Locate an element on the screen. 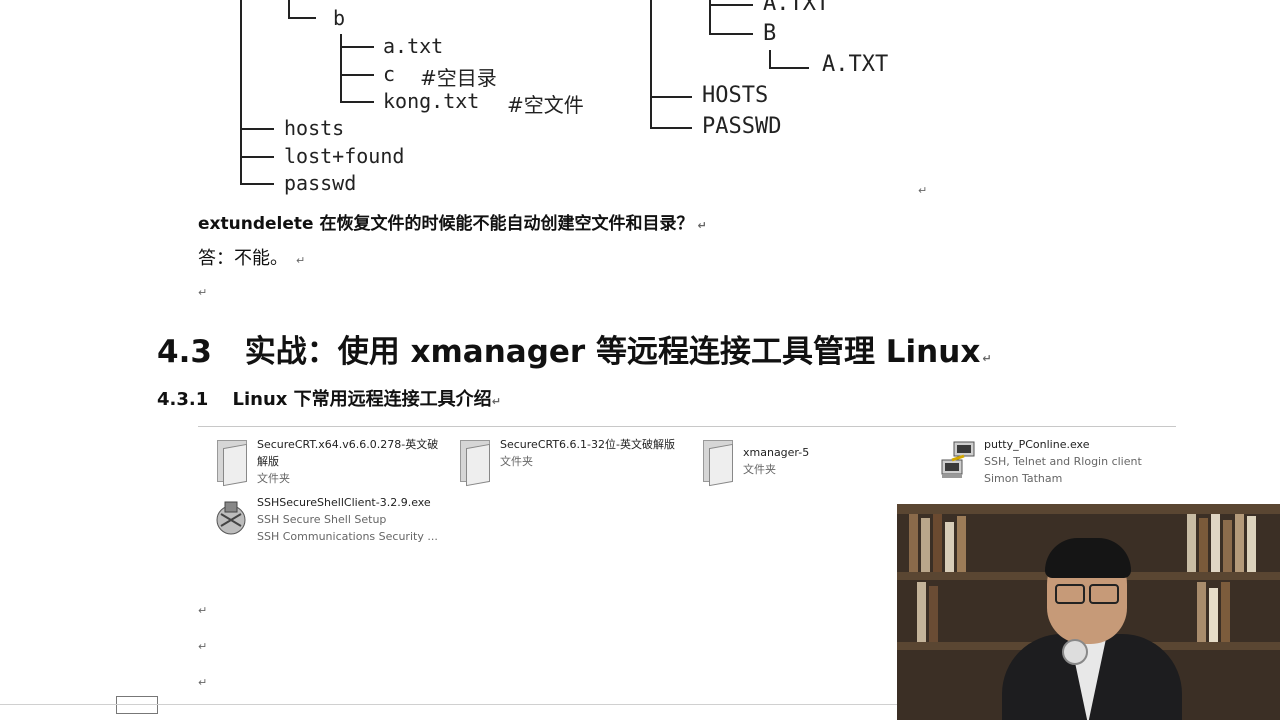  putty-icon is located at coordinates (958, 459).